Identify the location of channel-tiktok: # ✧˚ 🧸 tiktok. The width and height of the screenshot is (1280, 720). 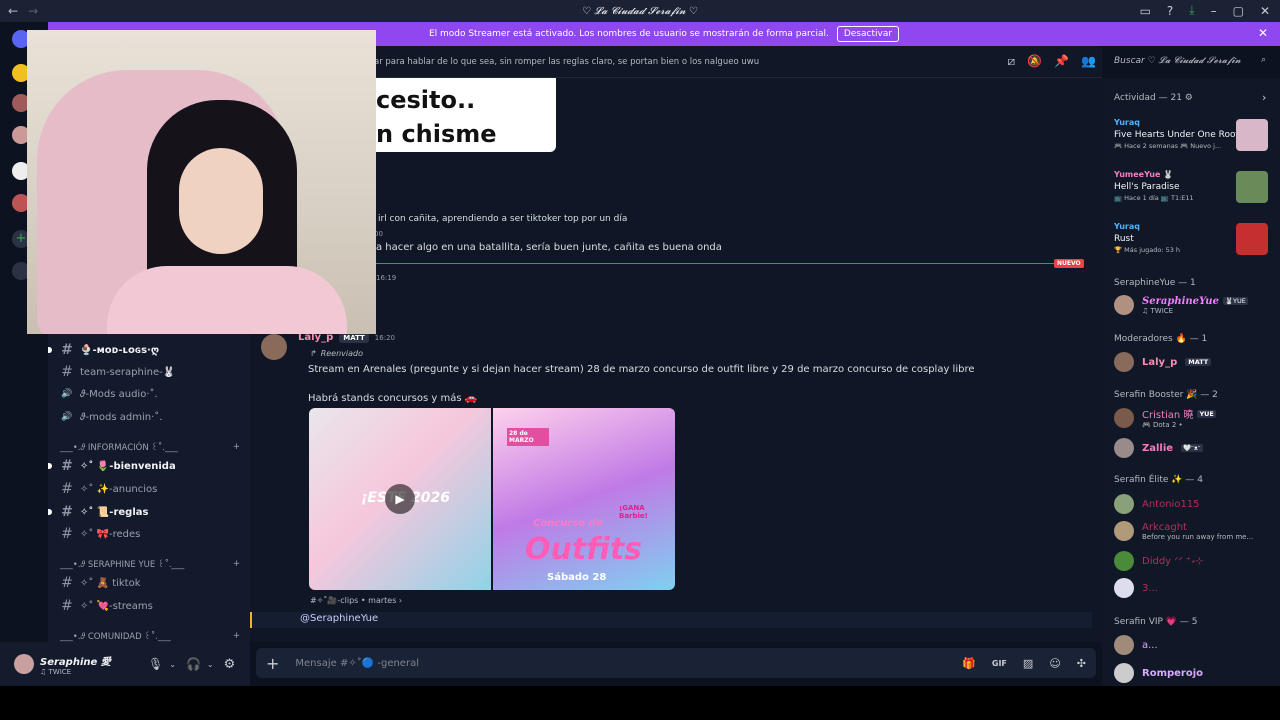
(100, 583).